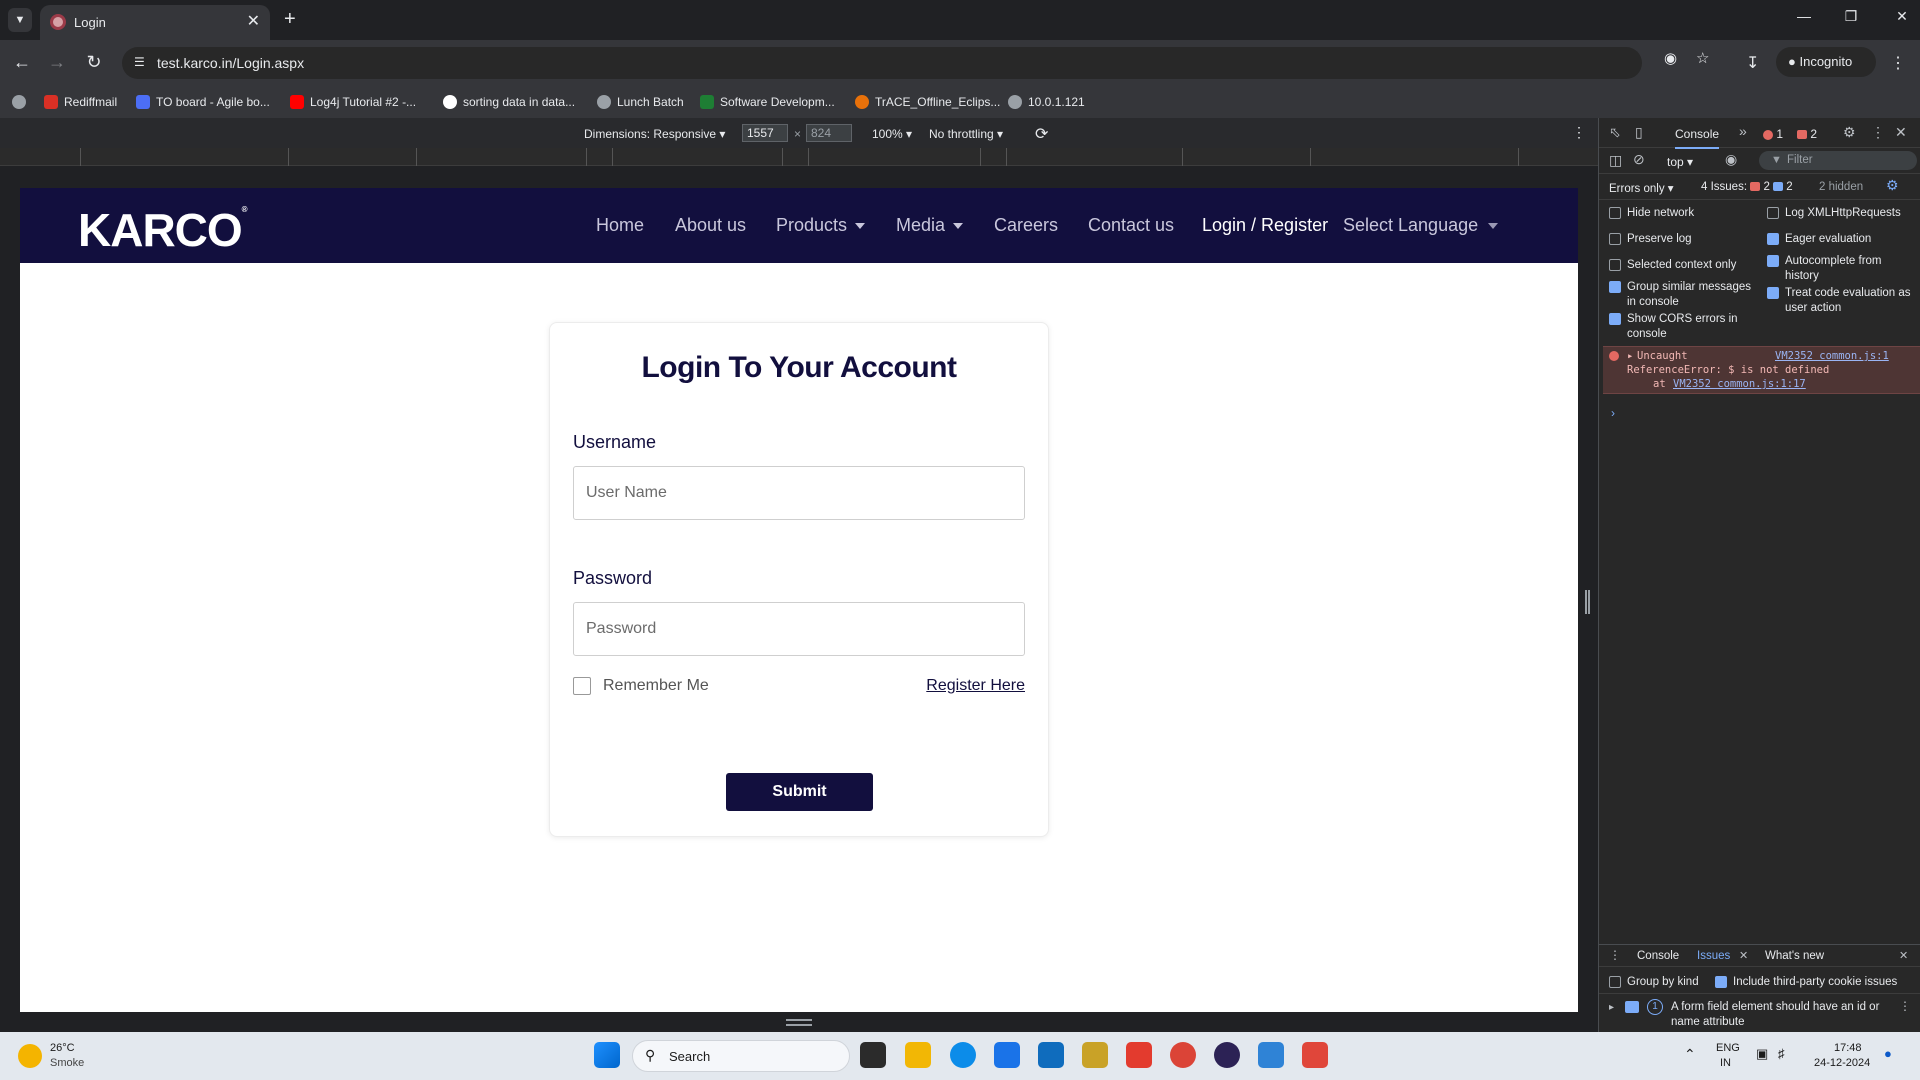  Describe the element at coordinates (57, 62) in the screenshot. I see `forward-button: →` at that location.